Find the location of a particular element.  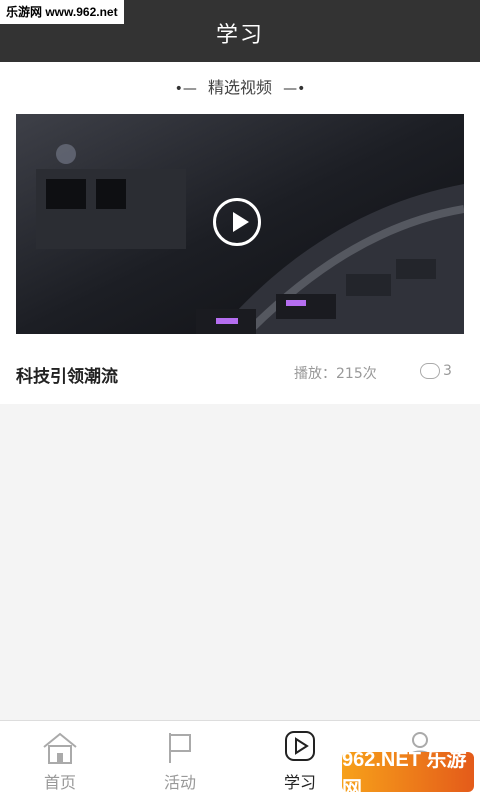

home-icon is located at coordinates (60, 748).